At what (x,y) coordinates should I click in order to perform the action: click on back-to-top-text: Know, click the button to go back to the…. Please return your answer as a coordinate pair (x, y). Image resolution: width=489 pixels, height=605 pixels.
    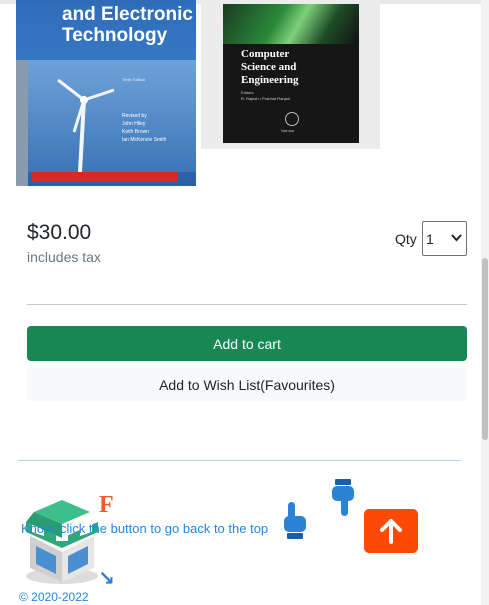
    Looking at the image, I should click on (145, 528).